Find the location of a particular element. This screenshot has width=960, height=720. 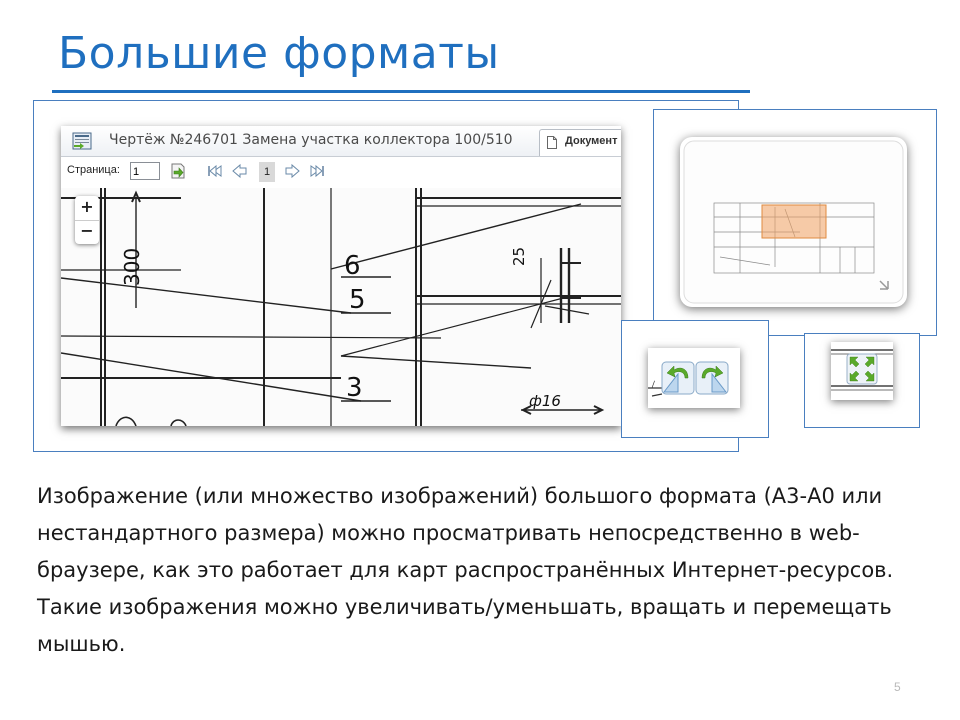

current-page-indicator: 1 is located at coordinates (267, 172).